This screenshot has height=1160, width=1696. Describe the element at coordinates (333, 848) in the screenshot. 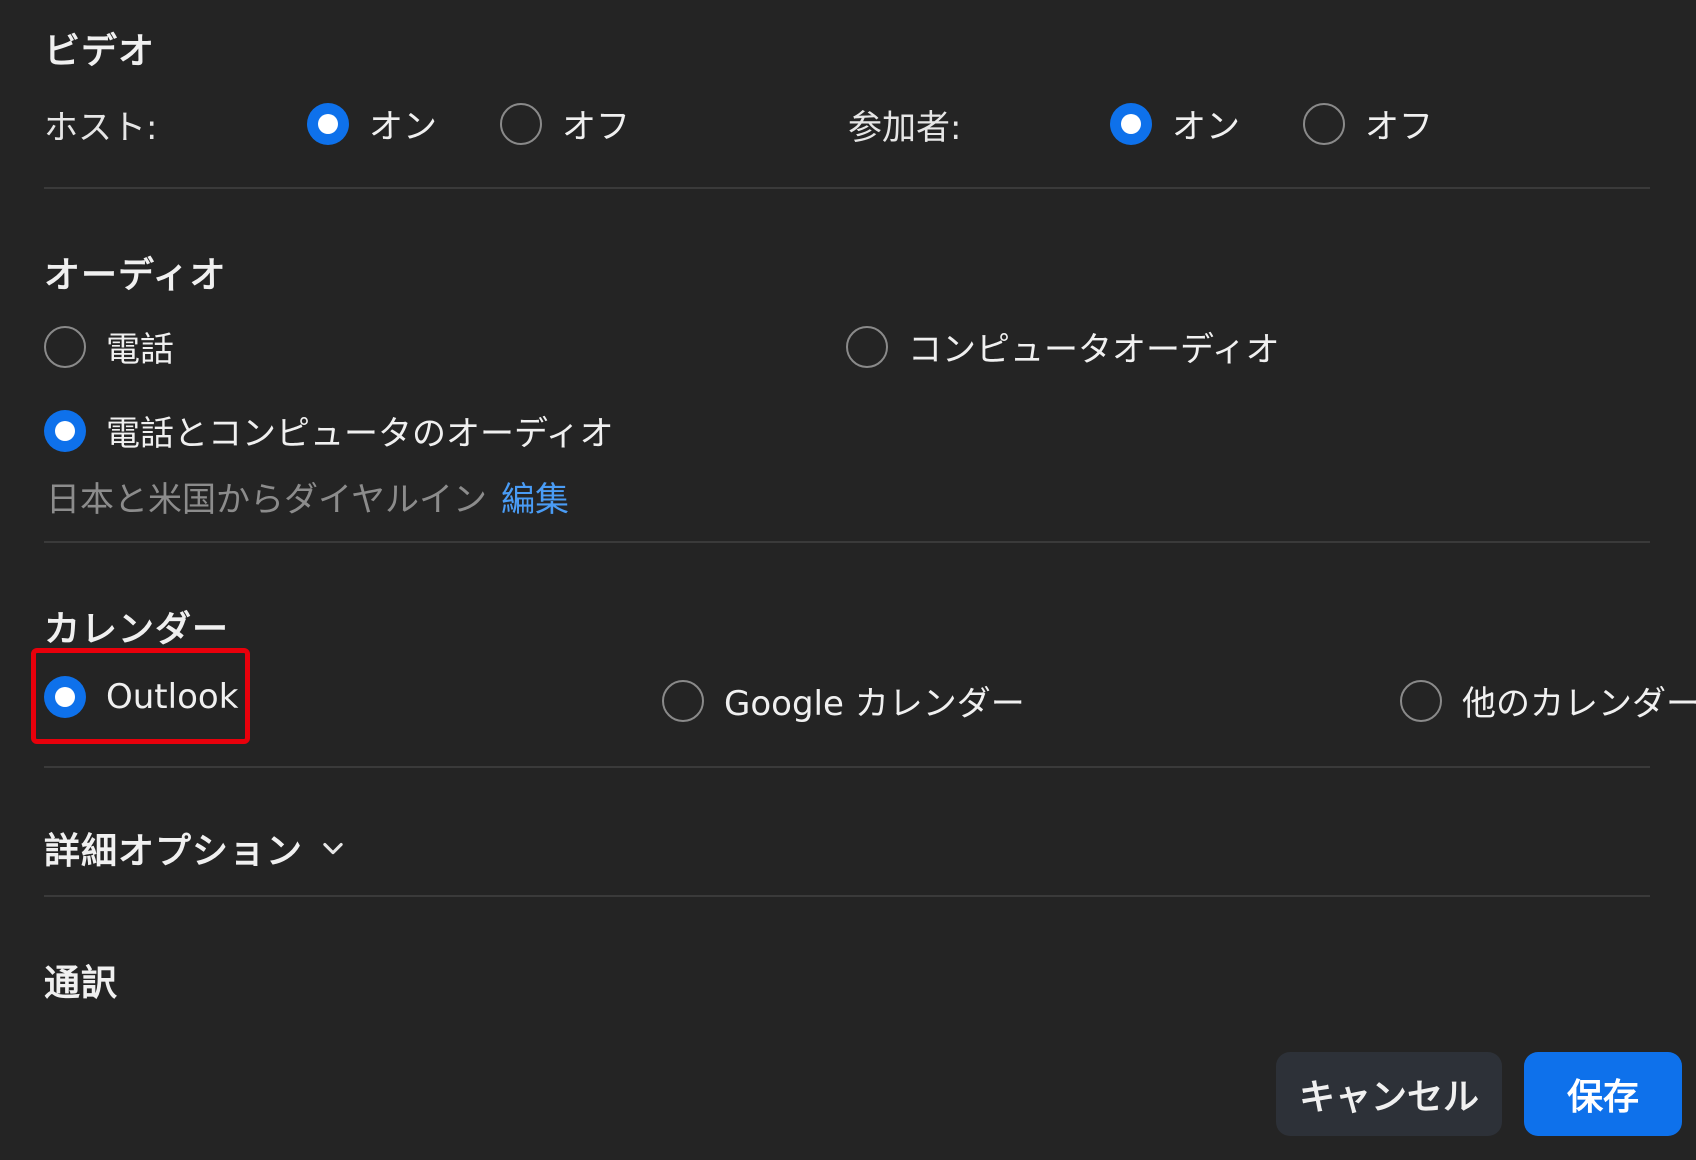

I see `chevron-down-icon` at that location.